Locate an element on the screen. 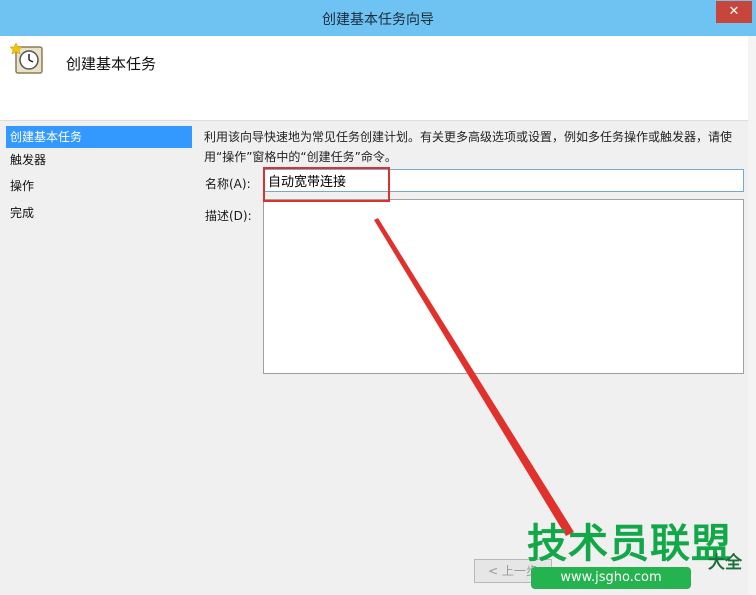 This screenshot has height=595, width=756. step-create-basic-task: 创建基本任务 is located at coordinates (99, 137).